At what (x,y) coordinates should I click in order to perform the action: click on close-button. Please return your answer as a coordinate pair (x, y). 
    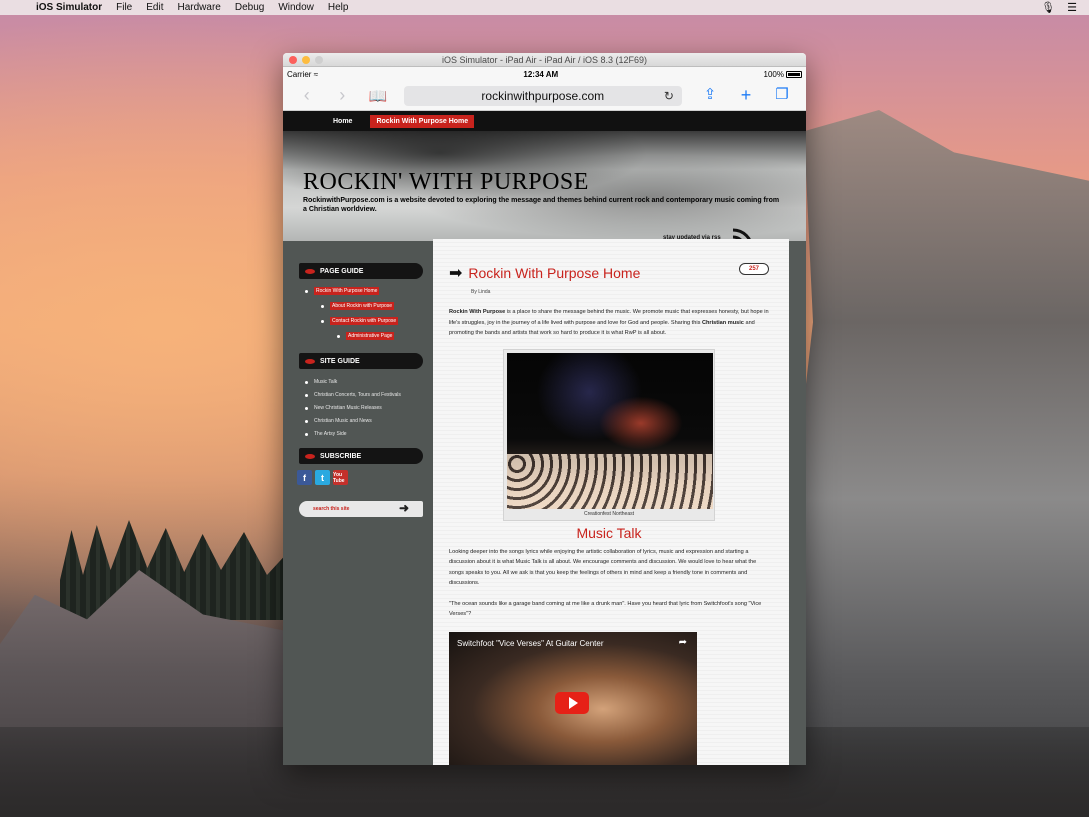
    Looking at the image, I should click on (293, 59).